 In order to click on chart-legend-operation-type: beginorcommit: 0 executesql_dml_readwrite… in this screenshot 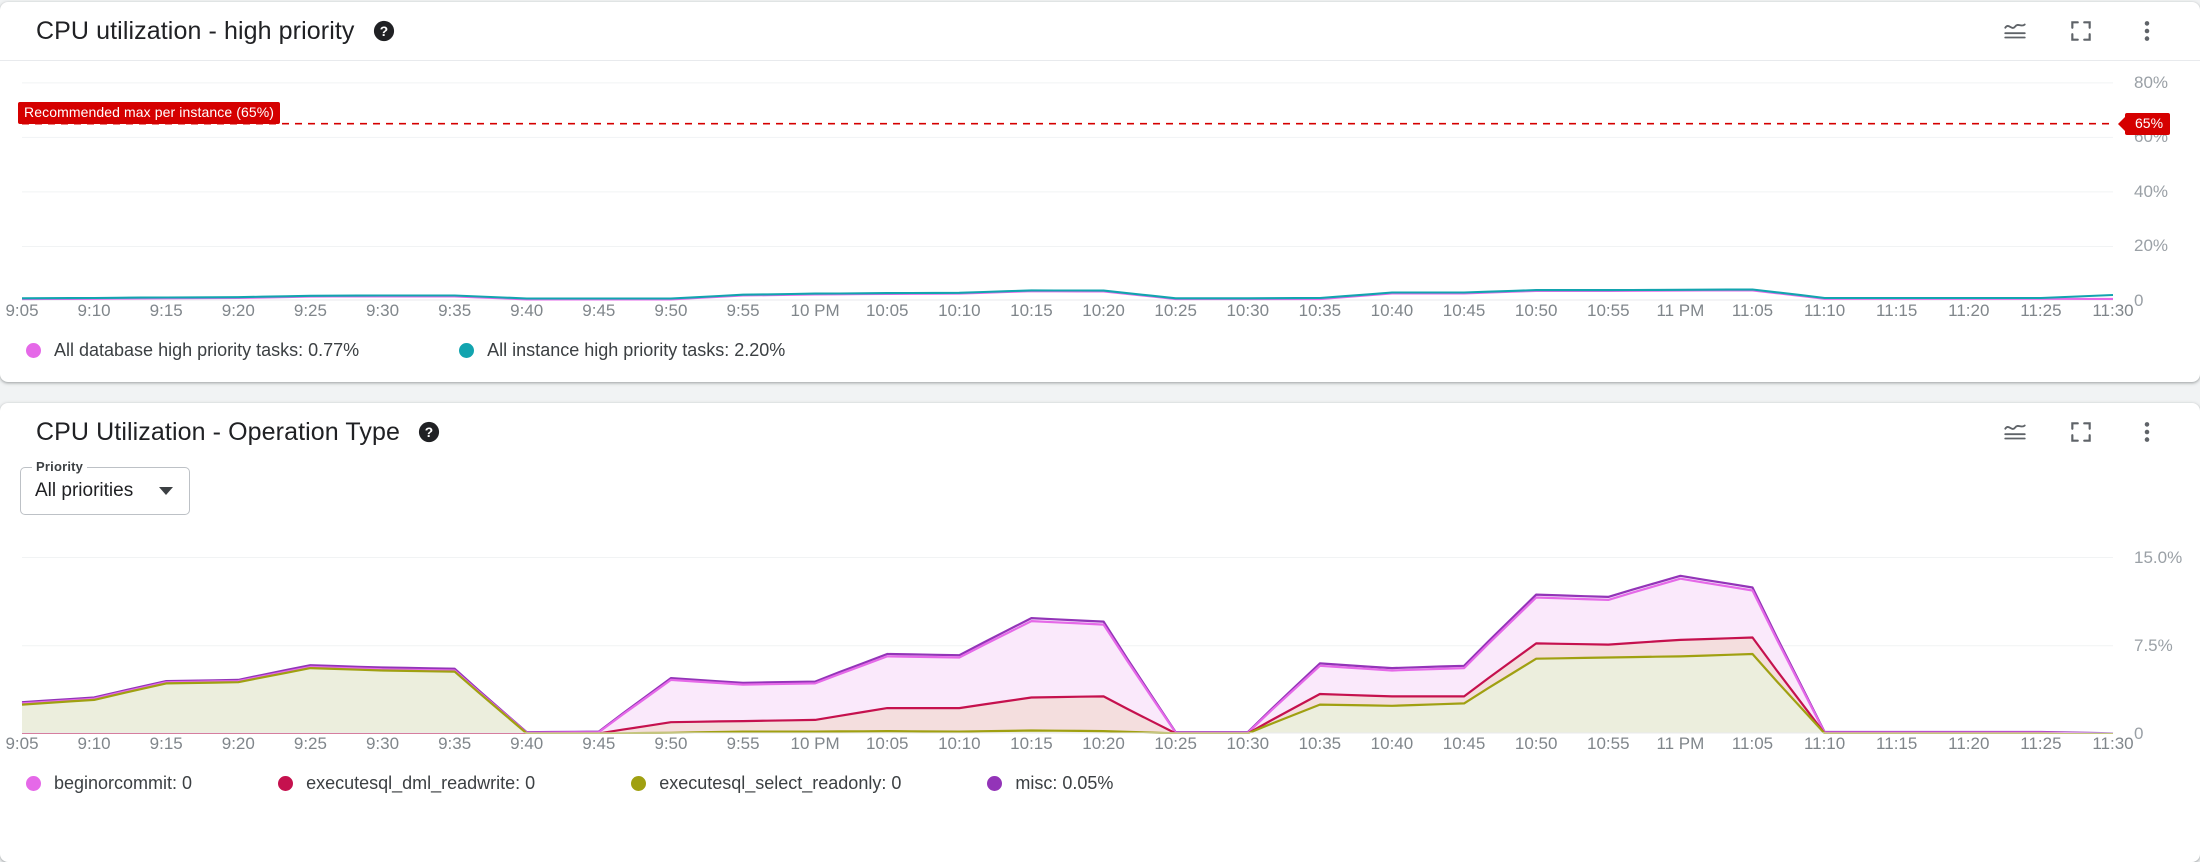, I will do `click(1100, 783)`.